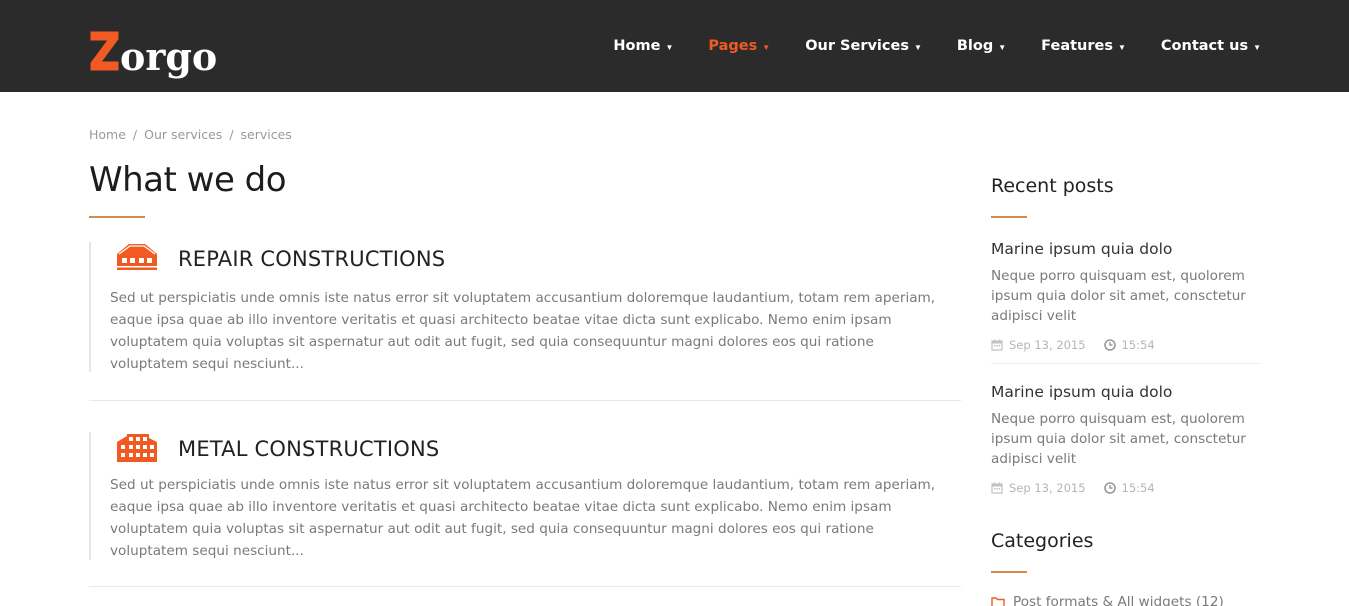 The image size is (1349, 606). What do you see at coordinates (1118, 600) in the screenshot?
I see `category-label: Post formats & All widgets (12)` at bounding box center [1118, 600].